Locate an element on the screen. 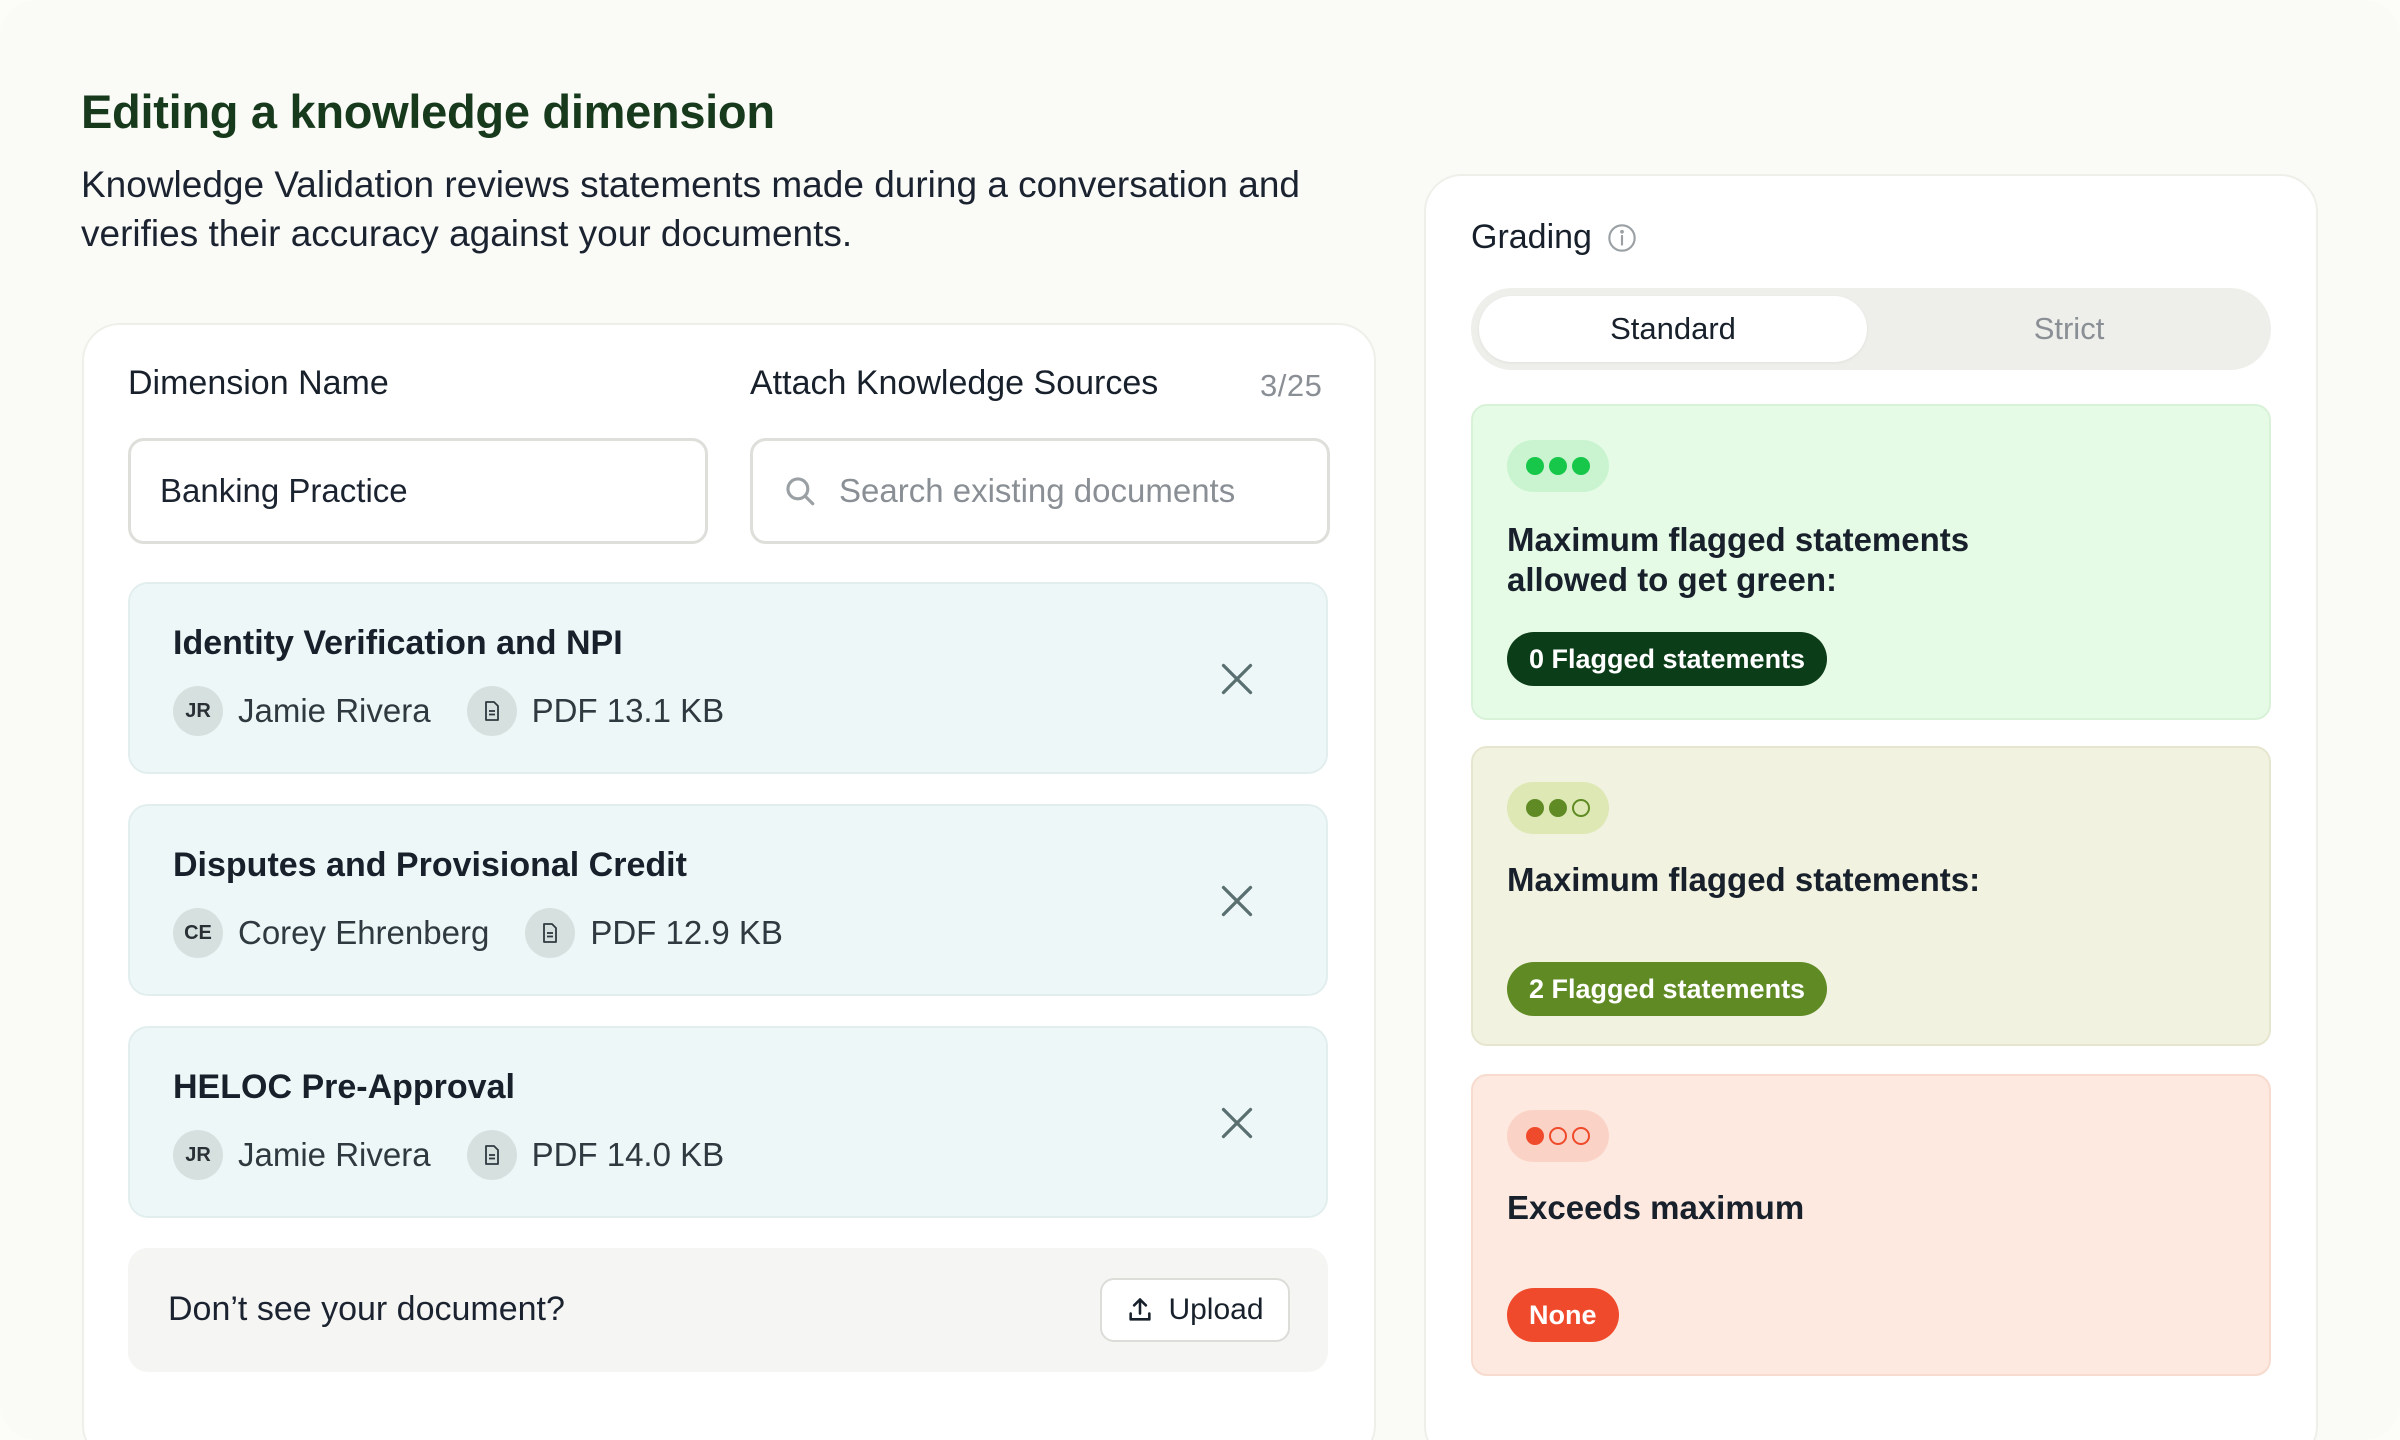 The image size is (2400, 1440). knowledge-sources-label: Attach Knowledge Sources is located at coordinates (954, 383).